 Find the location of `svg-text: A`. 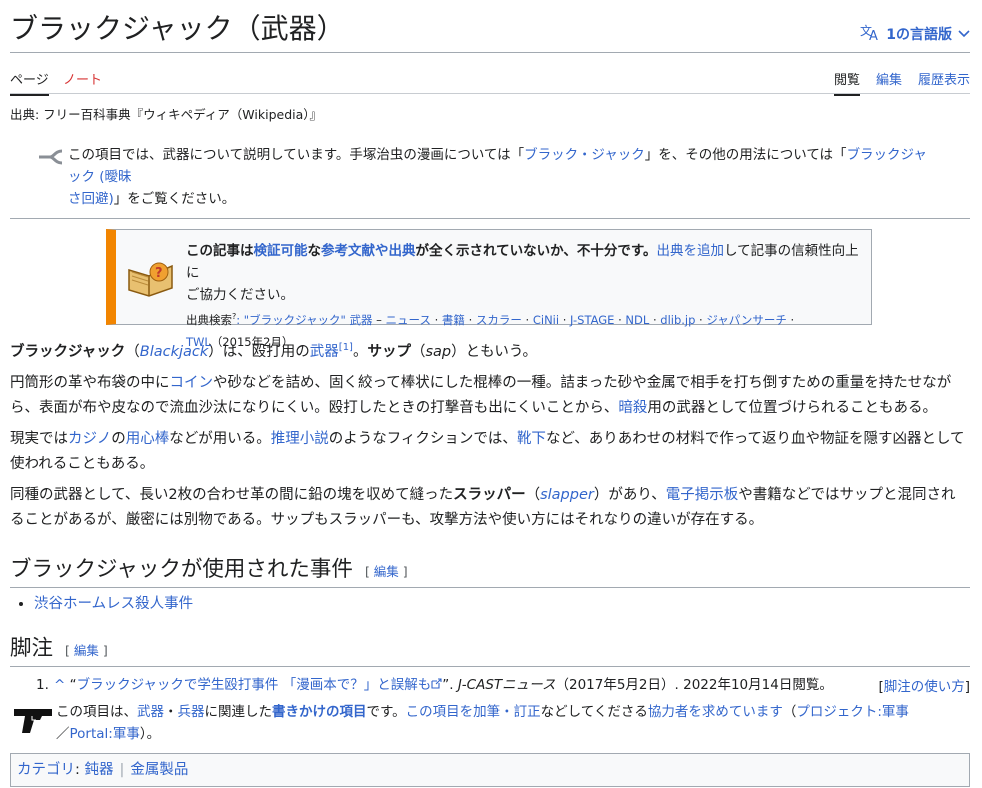

svg-text: A is located at coordinates (873, 35).